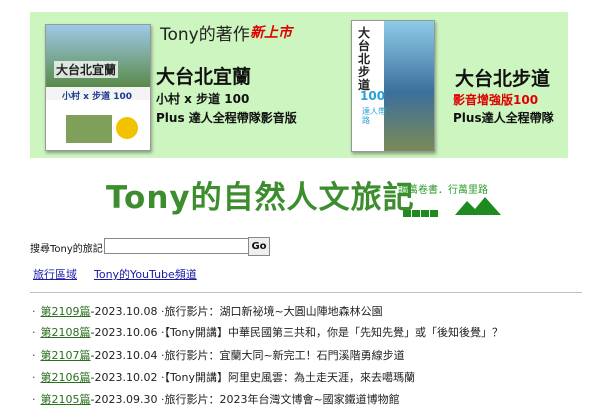 Image resolution: width=600 pixels, height=407 pixels. I want to click on book2-cover-image: 大台北步道 100 達人帶路, so click(393, 86).